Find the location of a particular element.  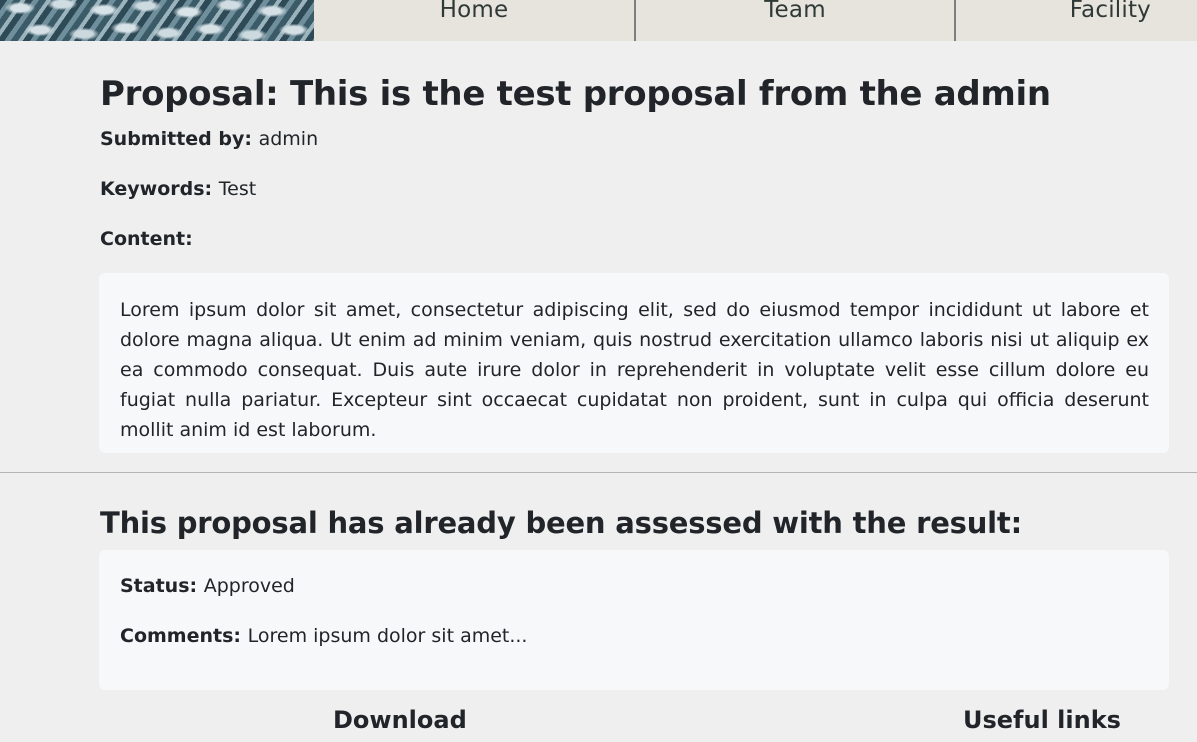

keywords-row: Keywords: Test is located at coordinates (178, 189).